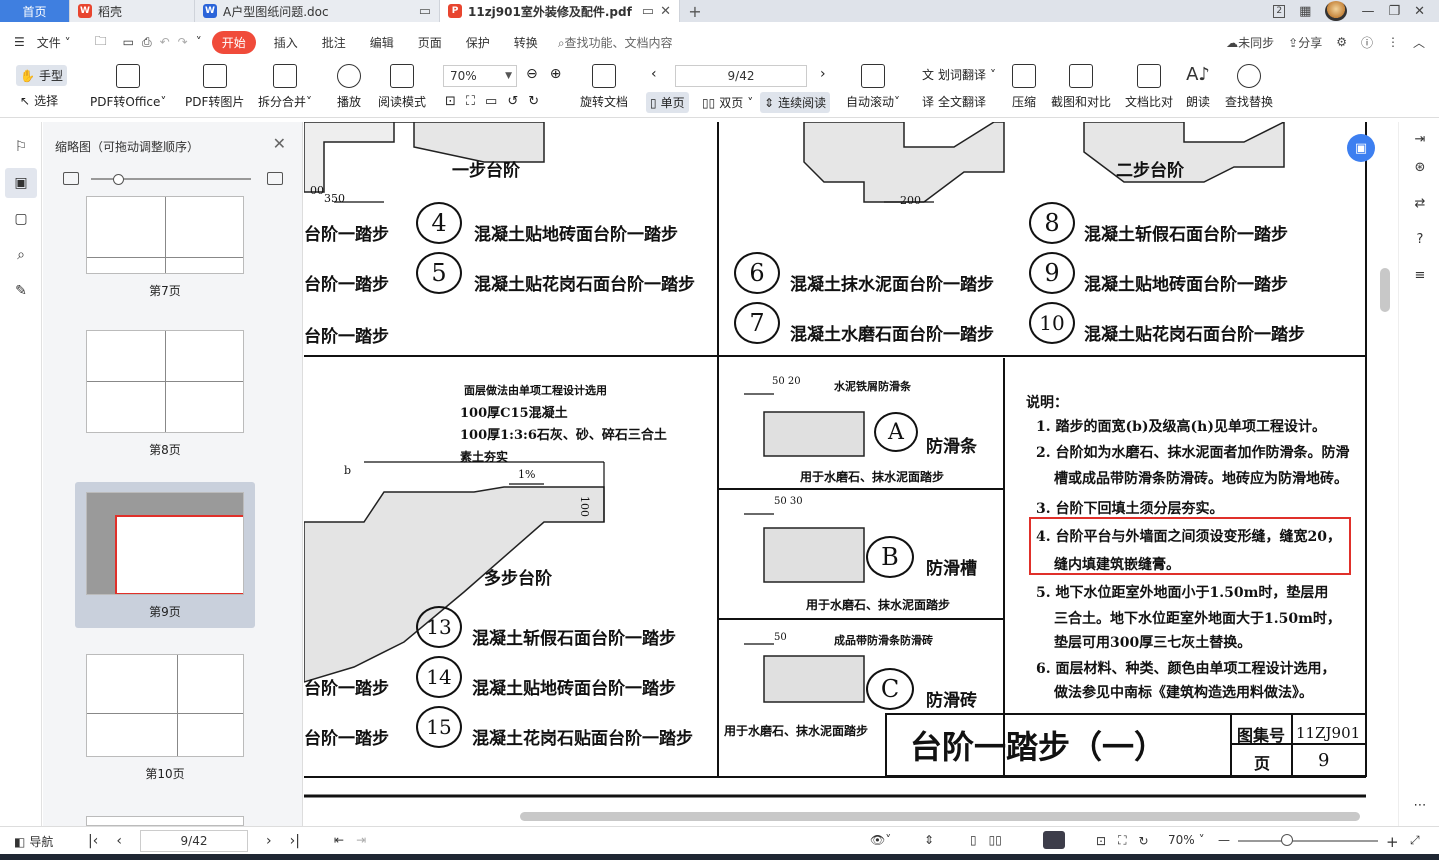  Describe the element at coordinates (402, 87) in the screenshot. I see `read-mode-button: 阅读模式` at that location.